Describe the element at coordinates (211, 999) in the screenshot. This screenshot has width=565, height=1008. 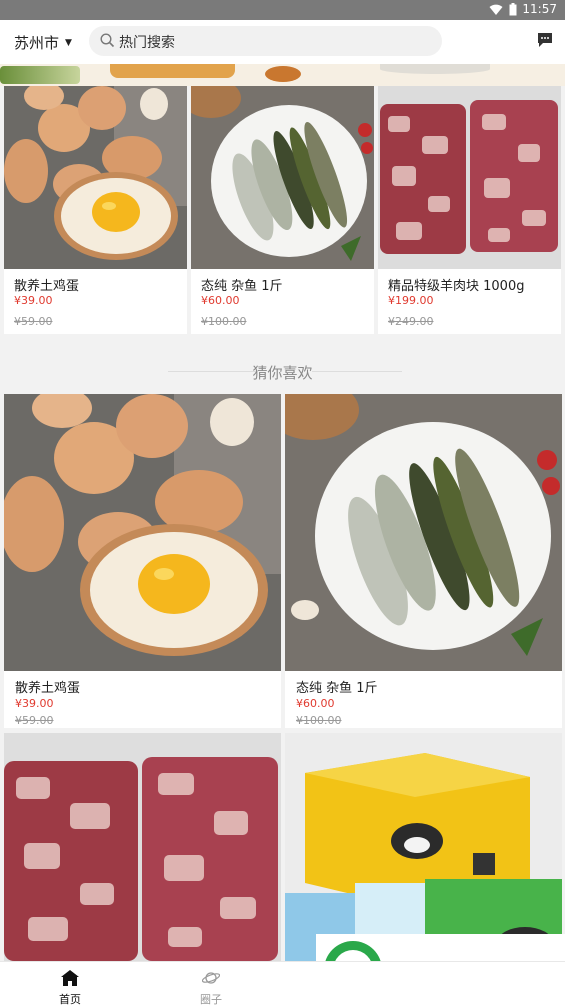
I see `tab-label: 圈子` at that location.